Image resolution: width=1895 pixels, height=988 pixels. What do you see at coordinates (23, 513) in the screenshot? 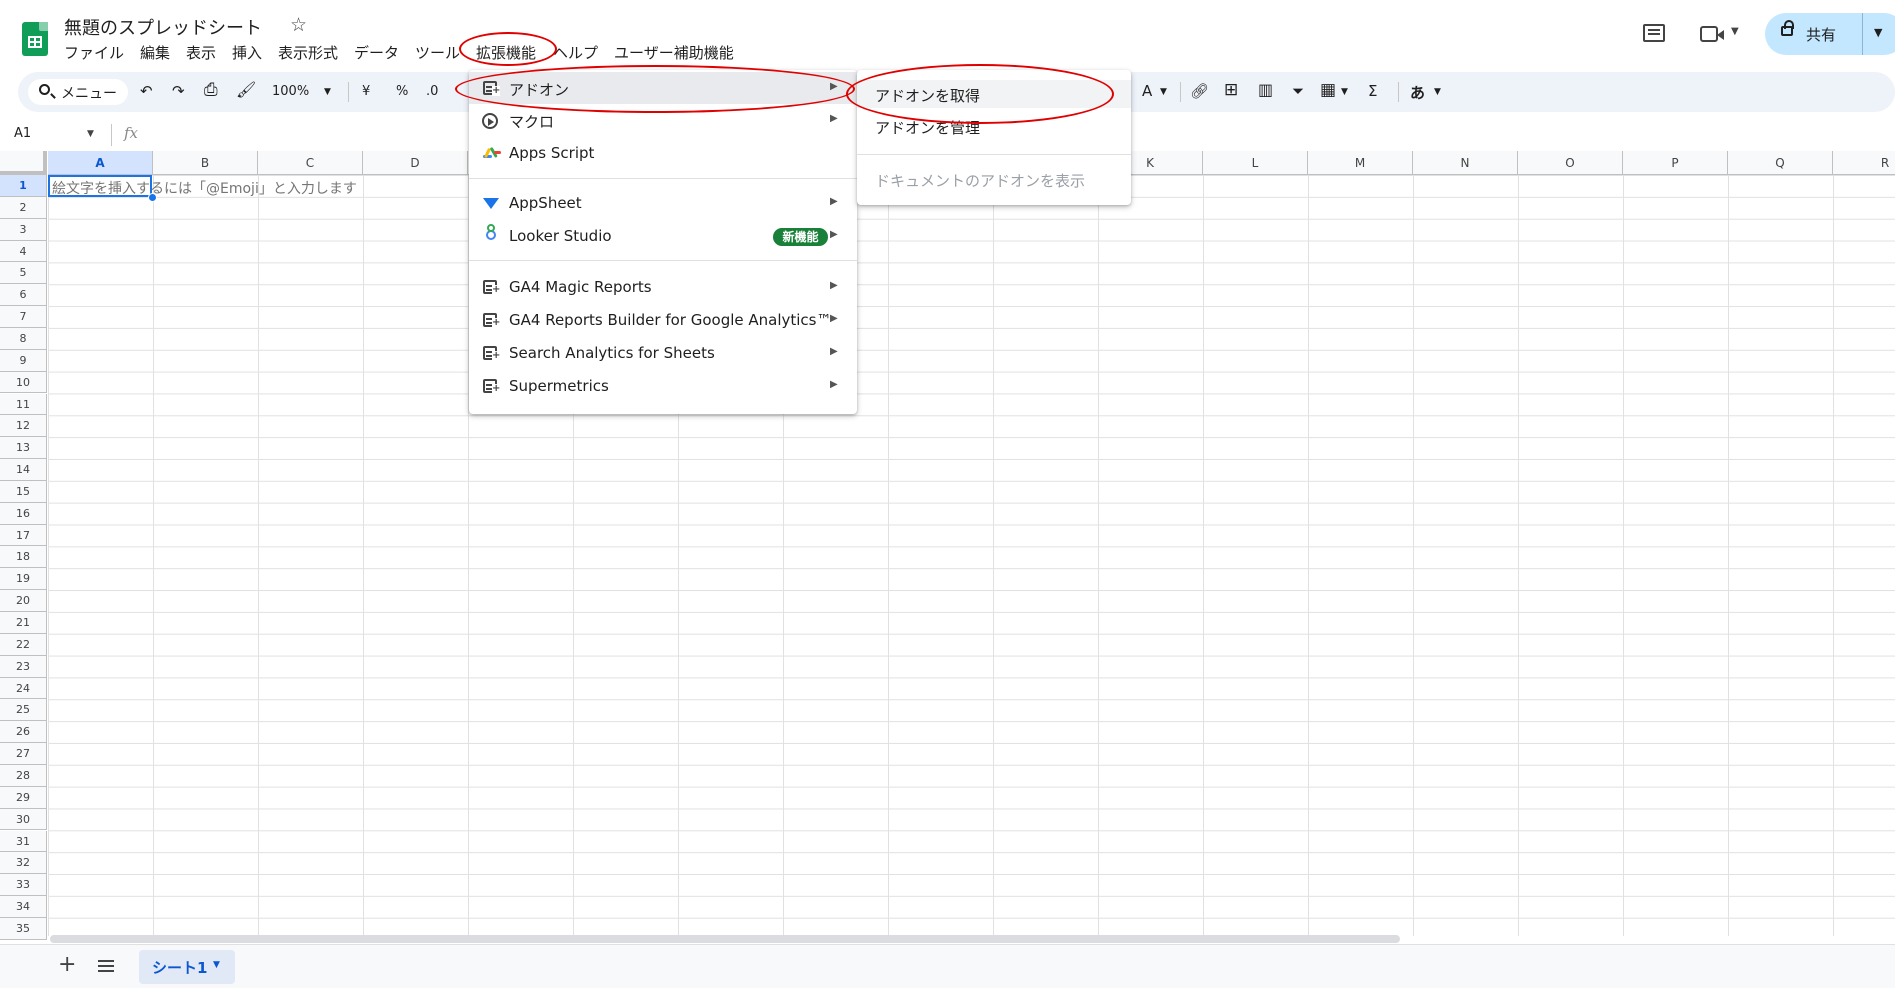
I see `row-header: 16` at bounding box center [23, 513].